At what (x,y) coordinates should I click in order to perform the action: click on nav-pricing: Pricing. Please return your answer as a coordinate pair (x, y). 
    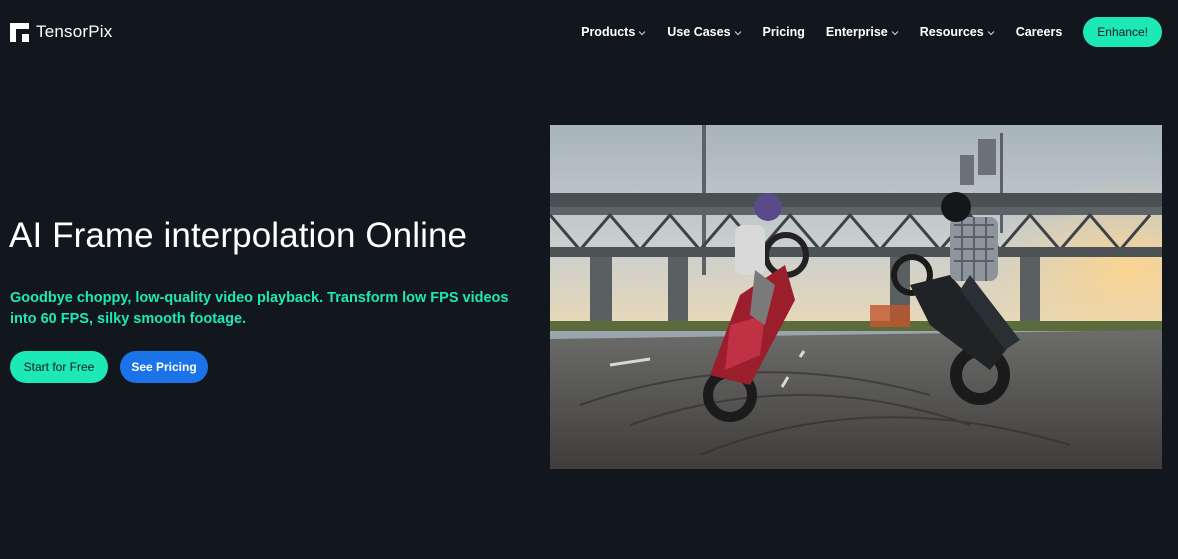
    Looking at the image, I should click on (784, 32).